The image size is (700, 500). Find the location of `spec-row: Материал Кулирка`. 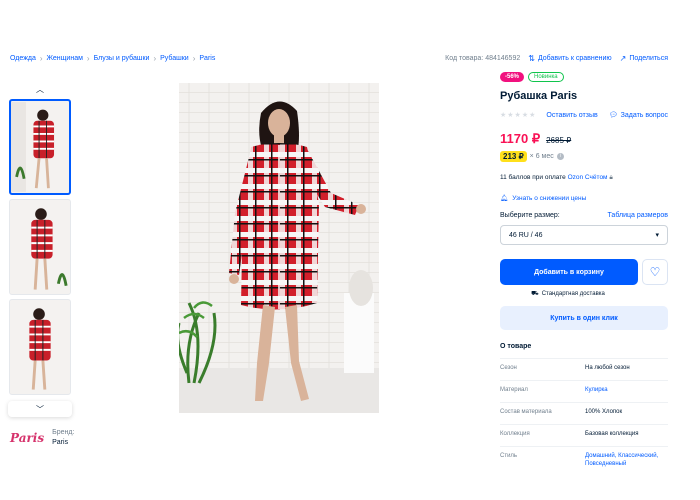

spec-row: Материал Кулирка is located at coordinates (584, 387).